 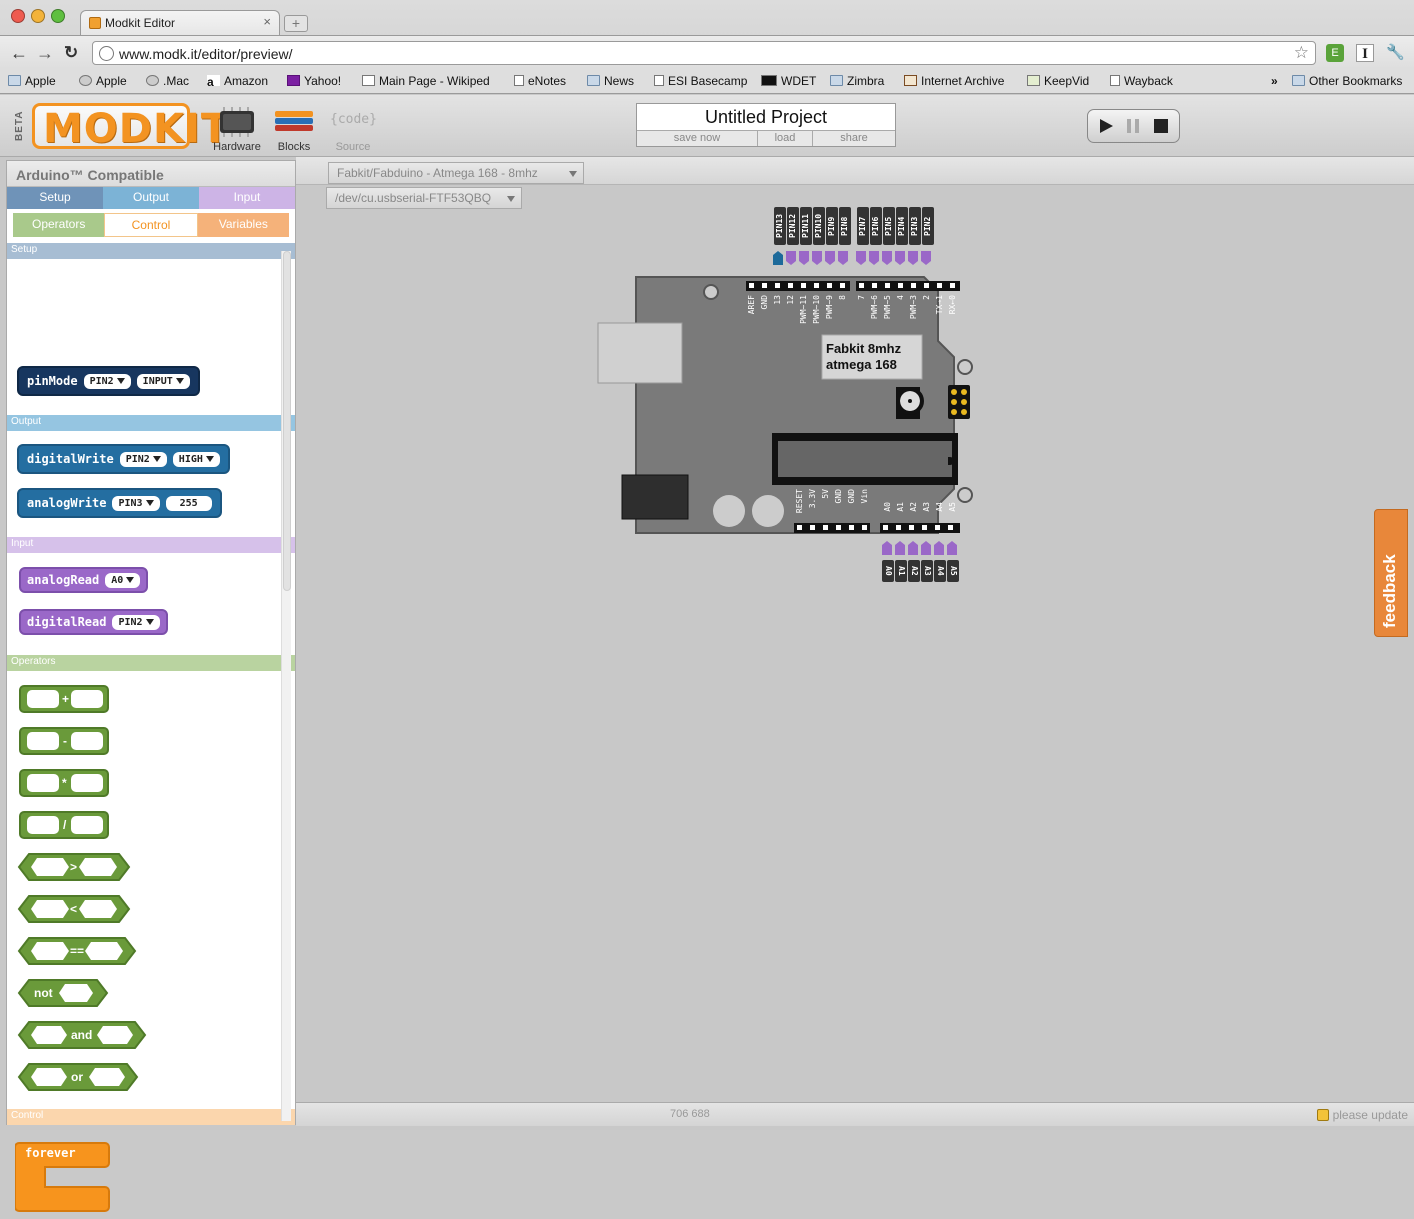 What do you see at coordinates (188, 503) in the screenshot?
I see `value-input: 255` at bounding box center [188, 503].